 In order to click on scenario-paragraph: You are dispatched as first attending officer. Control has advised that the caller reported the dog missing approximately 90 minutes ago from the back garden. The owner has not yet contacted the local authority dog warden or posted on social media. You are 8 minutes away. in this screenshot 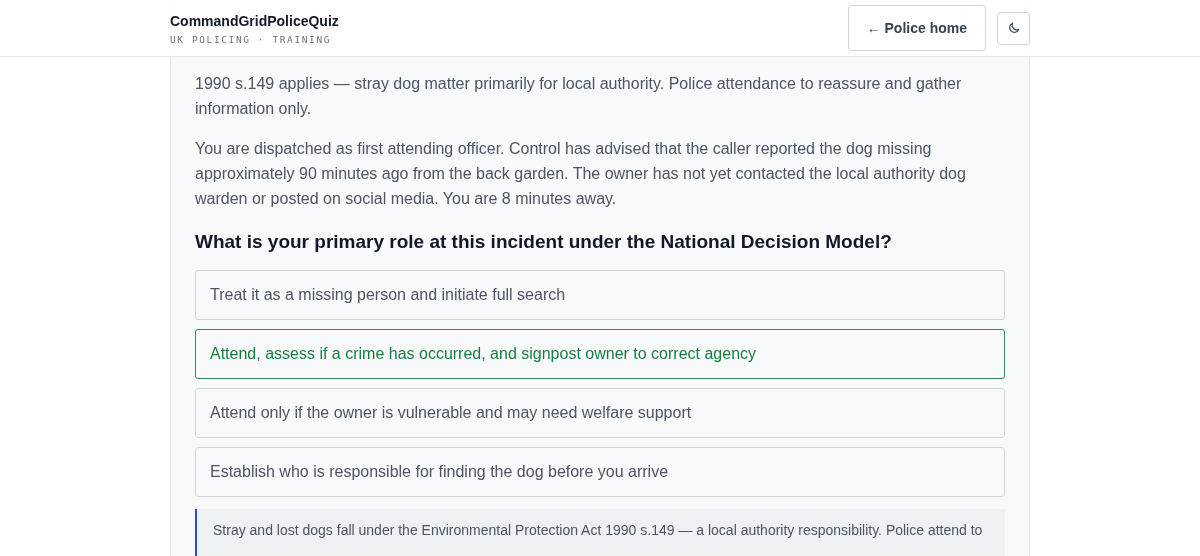, I will do `click(581, 174)`.